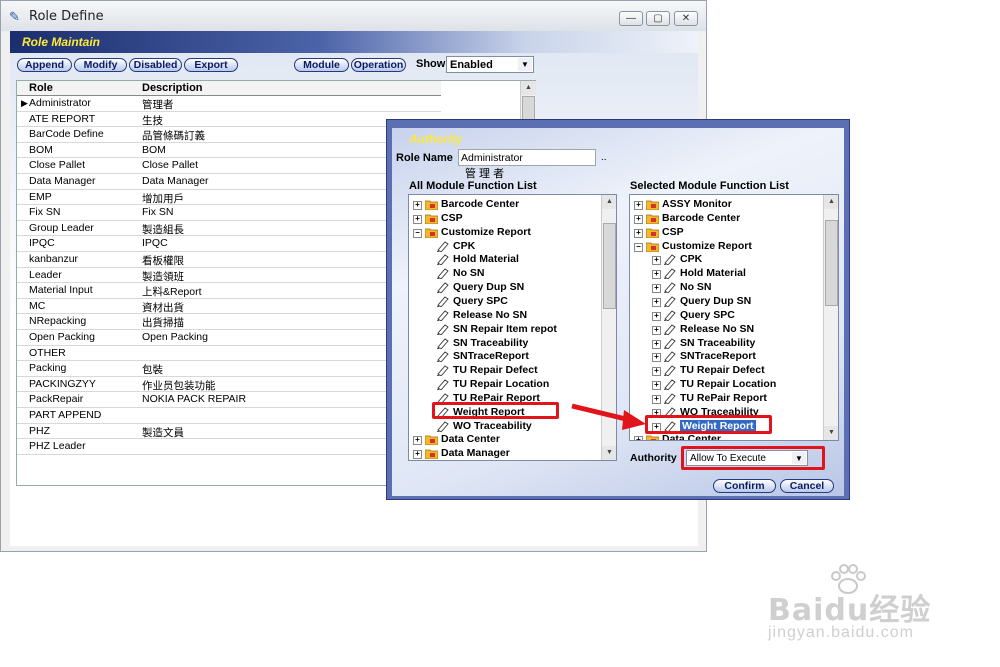  I want to click on table-row: kanbanzur 看板權限, so click(229, 260).